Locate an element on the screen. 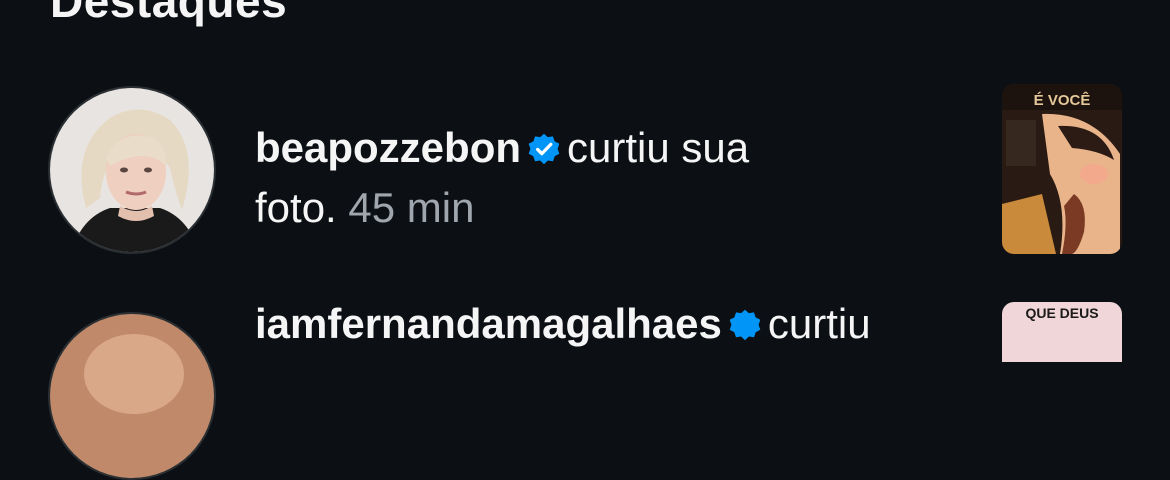 The image size is (1170, 480). post-thumbnail: QUE DEUS is located at coordinates (1062, 387).